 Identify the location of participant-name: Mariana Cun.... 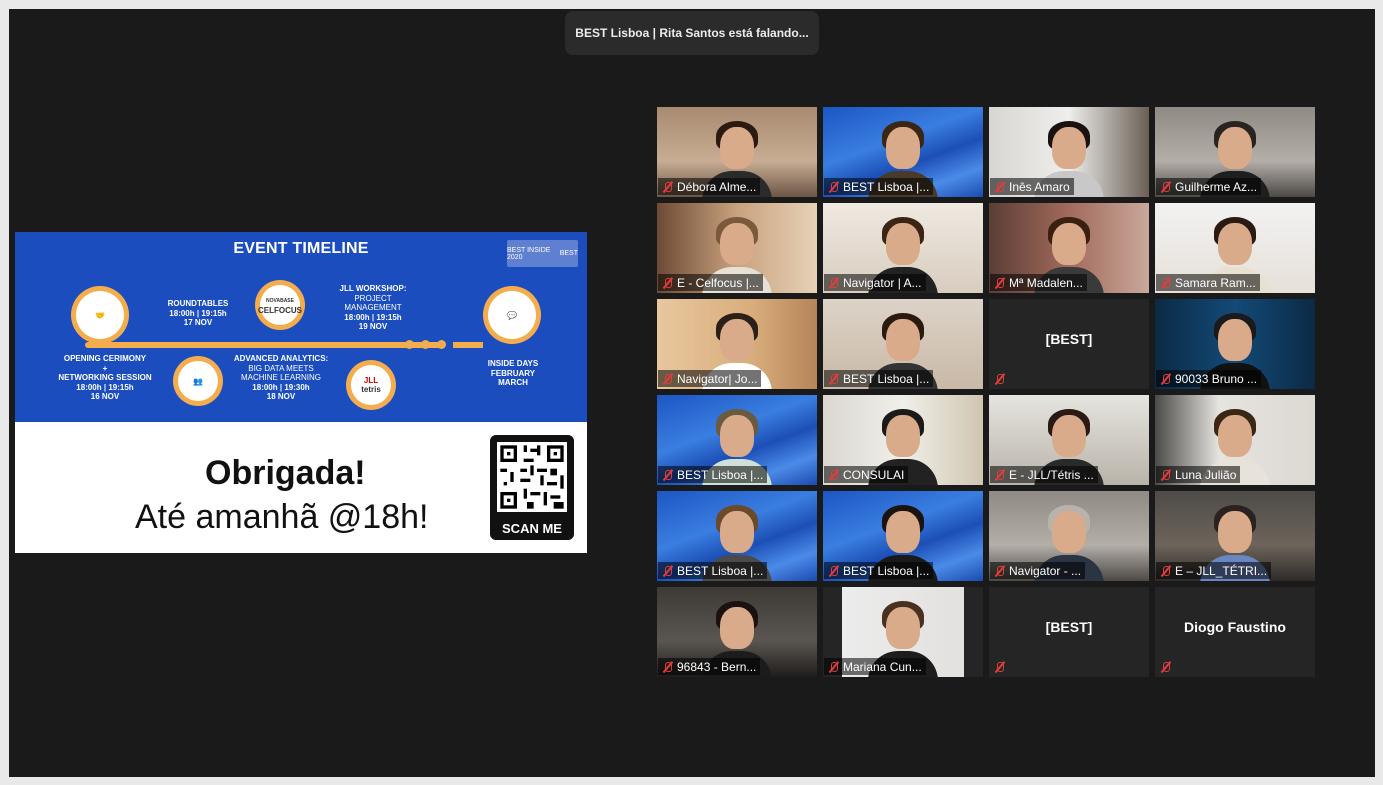
(882, 666).